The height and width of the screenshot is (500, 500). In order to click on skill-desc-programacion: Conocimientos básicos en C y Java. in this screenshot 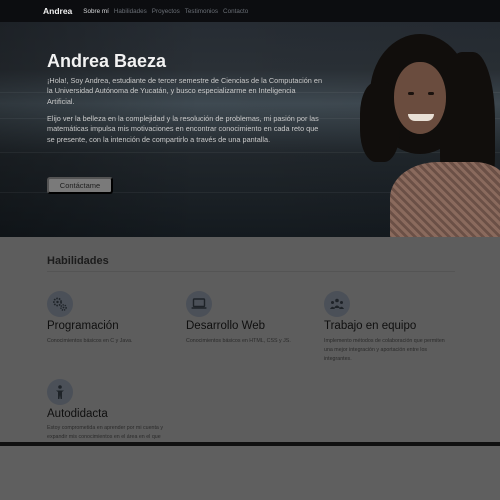, I will do `click(90, 341)`.